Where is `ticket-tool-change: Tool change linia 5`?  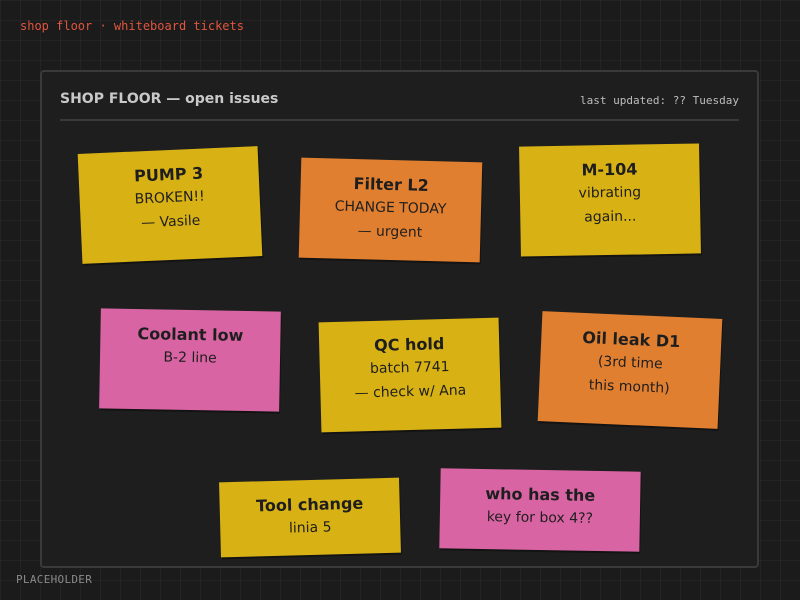
ticket-tool-change: Tool change linia 5 is located at coordinates (310, 517).